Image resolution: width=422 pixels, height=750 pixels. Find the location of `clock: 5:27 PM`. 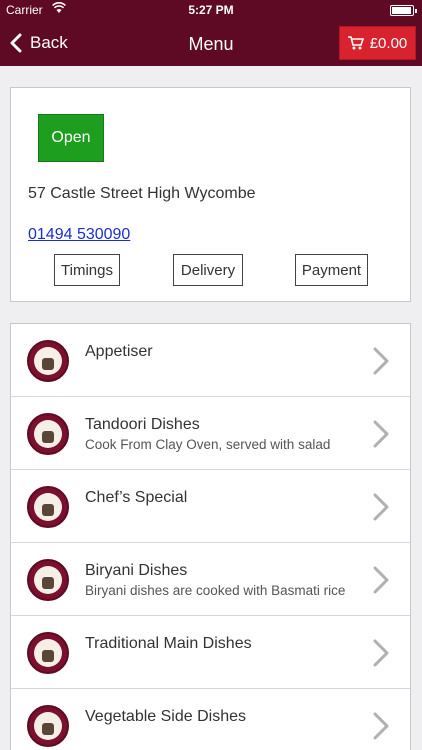

clock: 5:27 PM is located at coordinates (211, 10).